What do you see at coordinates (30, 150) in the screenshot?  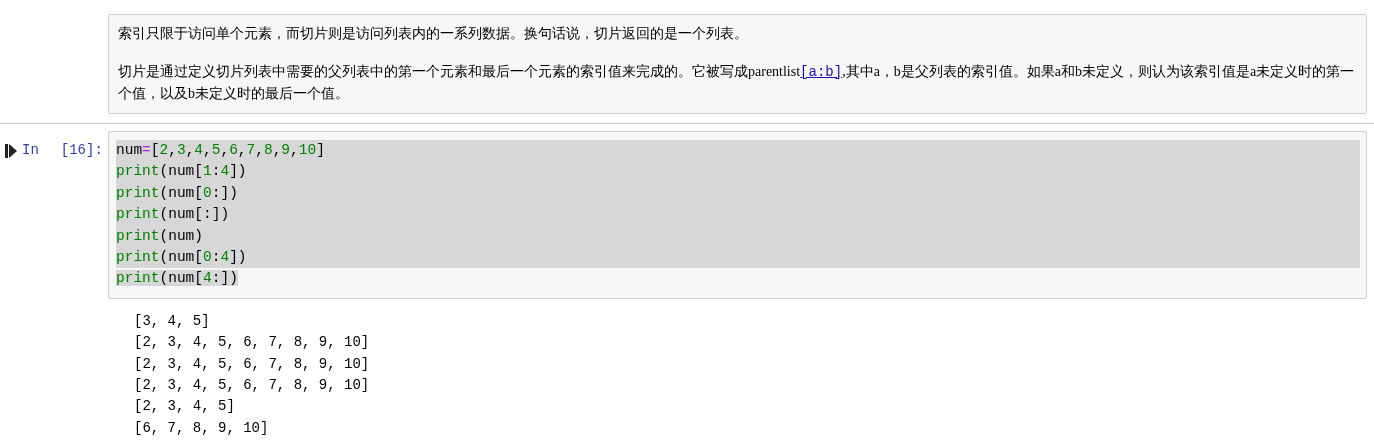 I see `prompt-label: In` at bounding box center [30, 150].